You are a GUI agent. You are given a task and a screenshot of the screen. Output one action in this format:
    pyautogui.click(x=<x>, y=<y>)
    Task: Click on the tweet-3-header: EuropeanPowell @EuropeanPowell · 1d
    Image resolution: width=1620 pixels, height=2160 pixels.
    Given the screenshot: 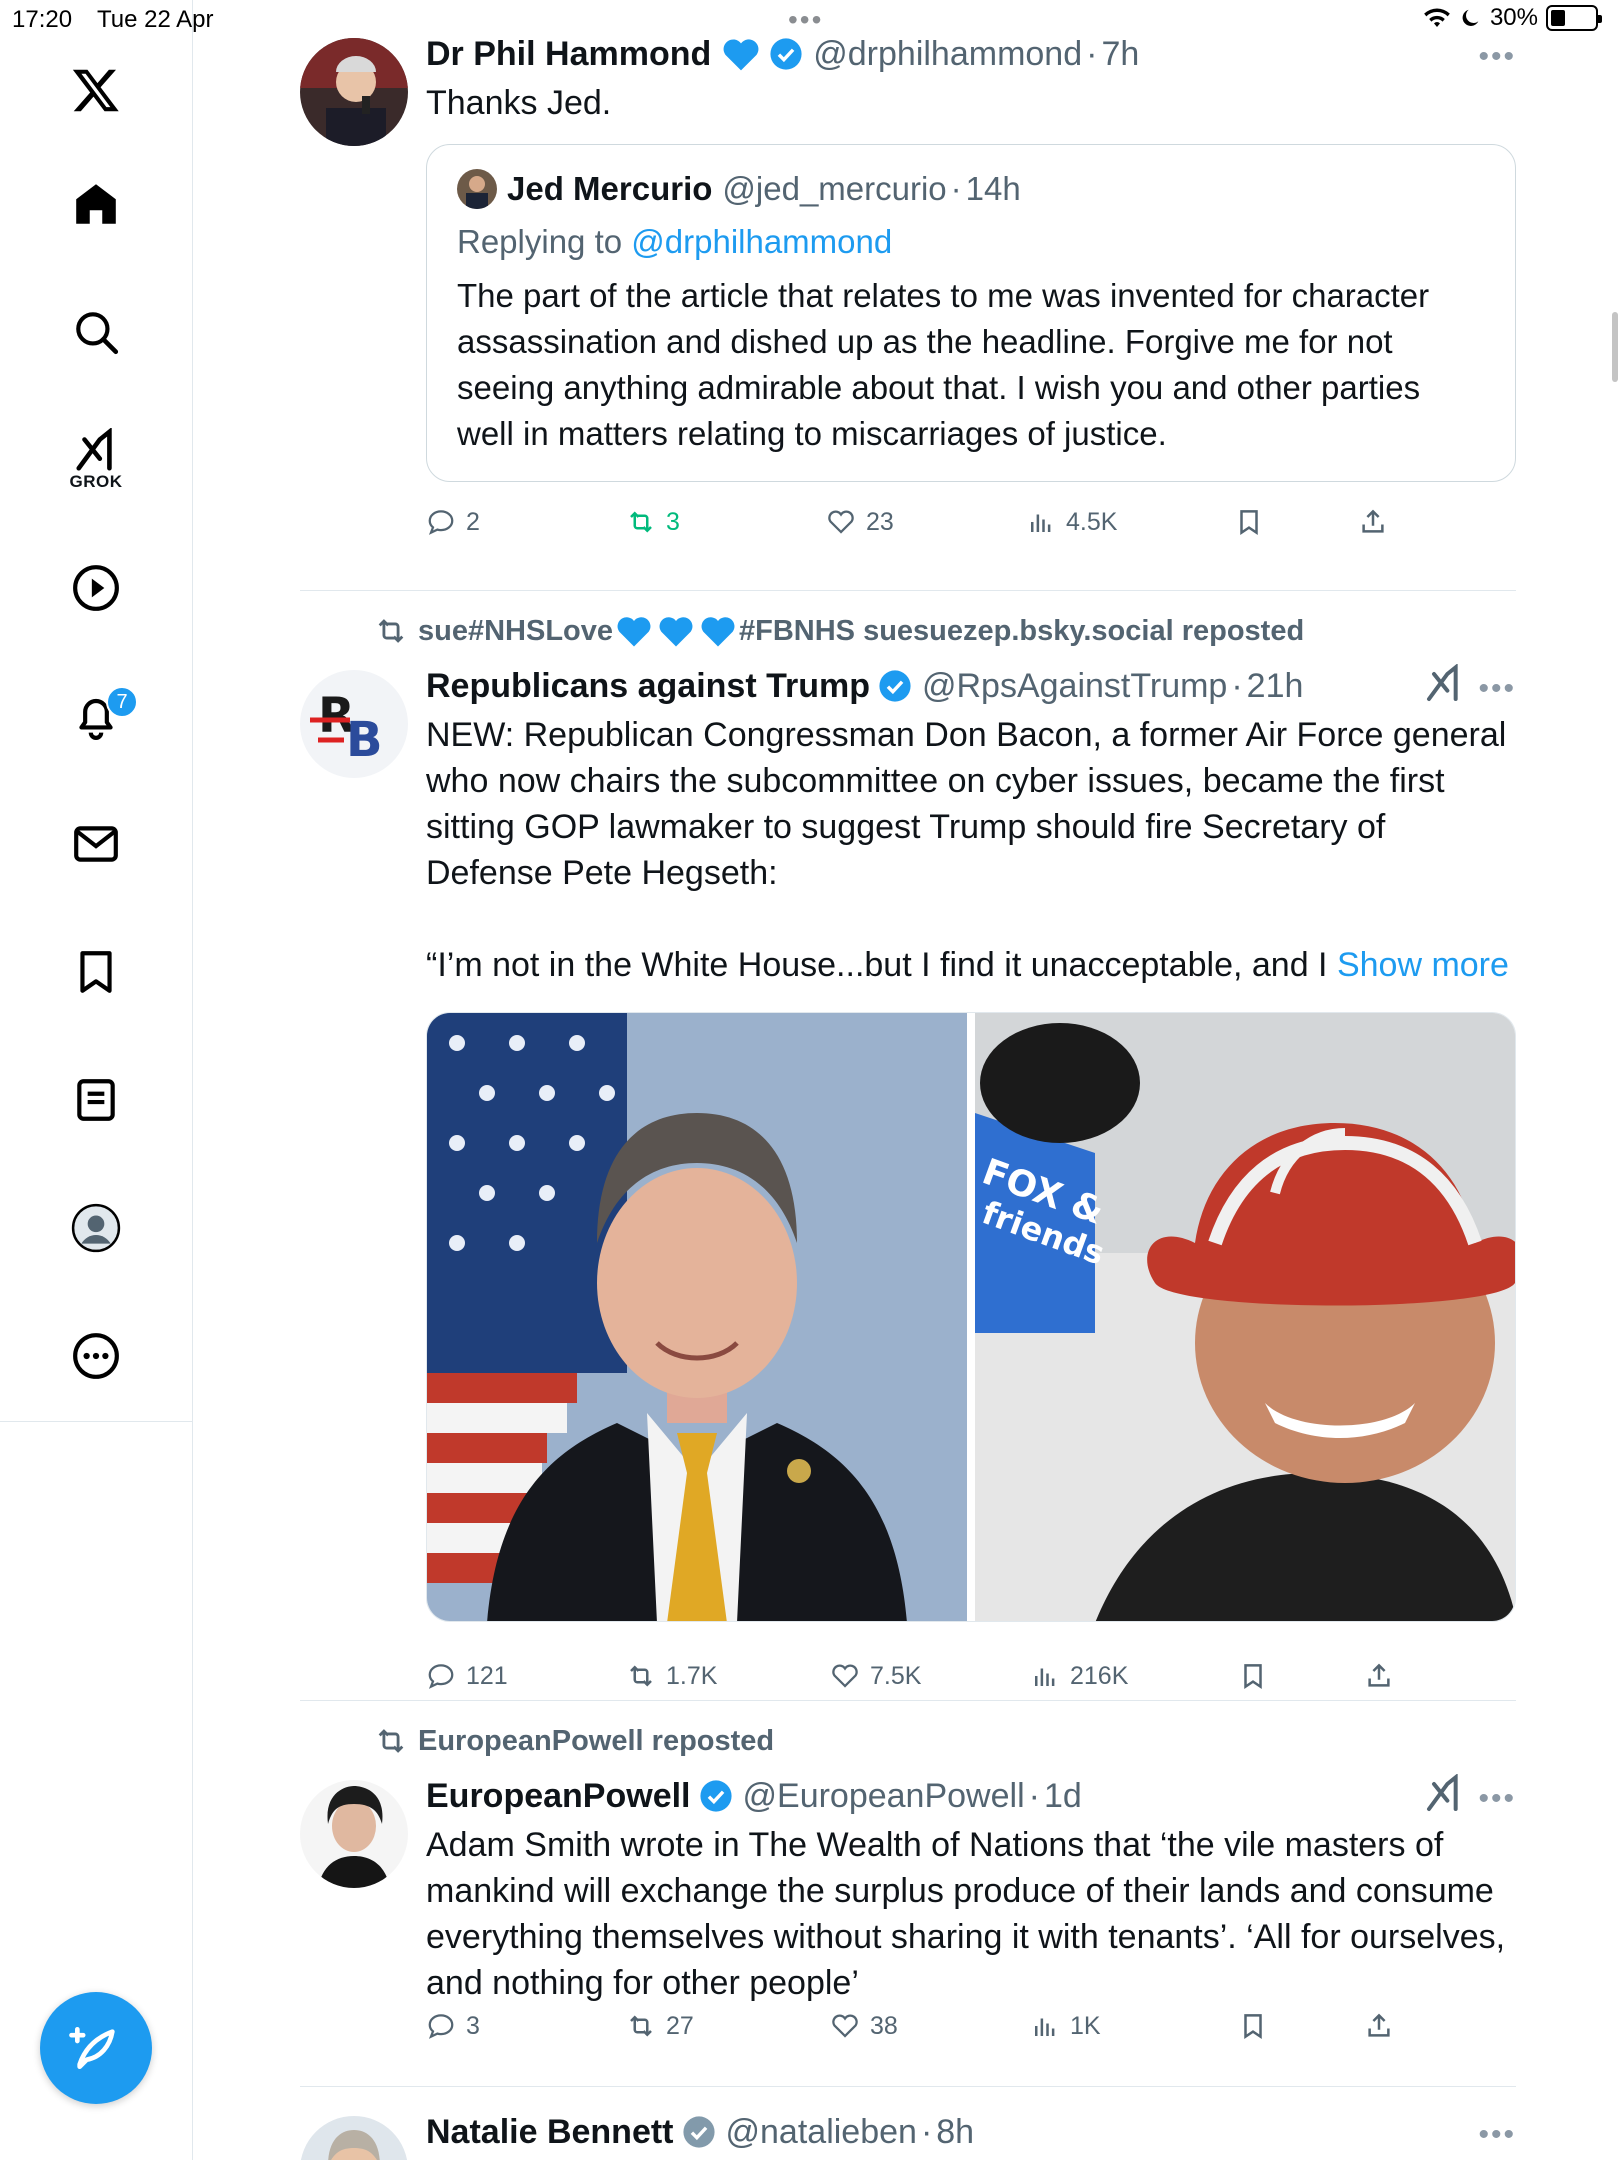 What is the action you would take?
    pyautogui.click(x=754, y=1796)
    